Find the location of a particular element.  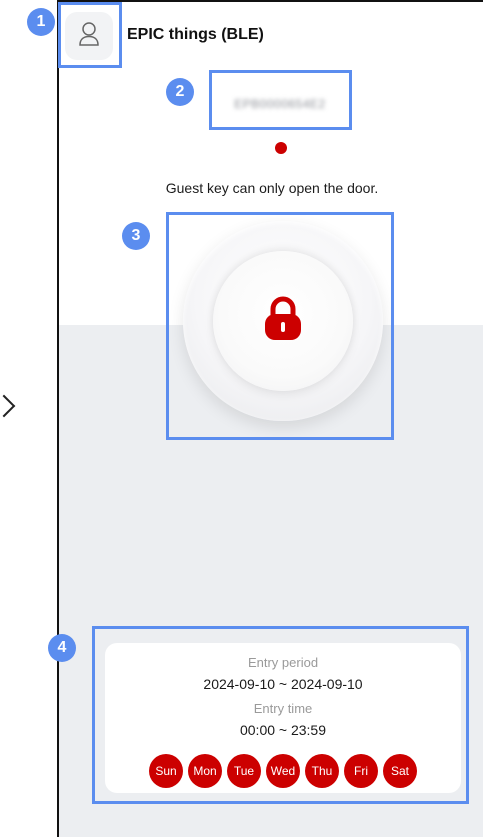

callout-badge-2: 2 is located at coordinates (180, 92).